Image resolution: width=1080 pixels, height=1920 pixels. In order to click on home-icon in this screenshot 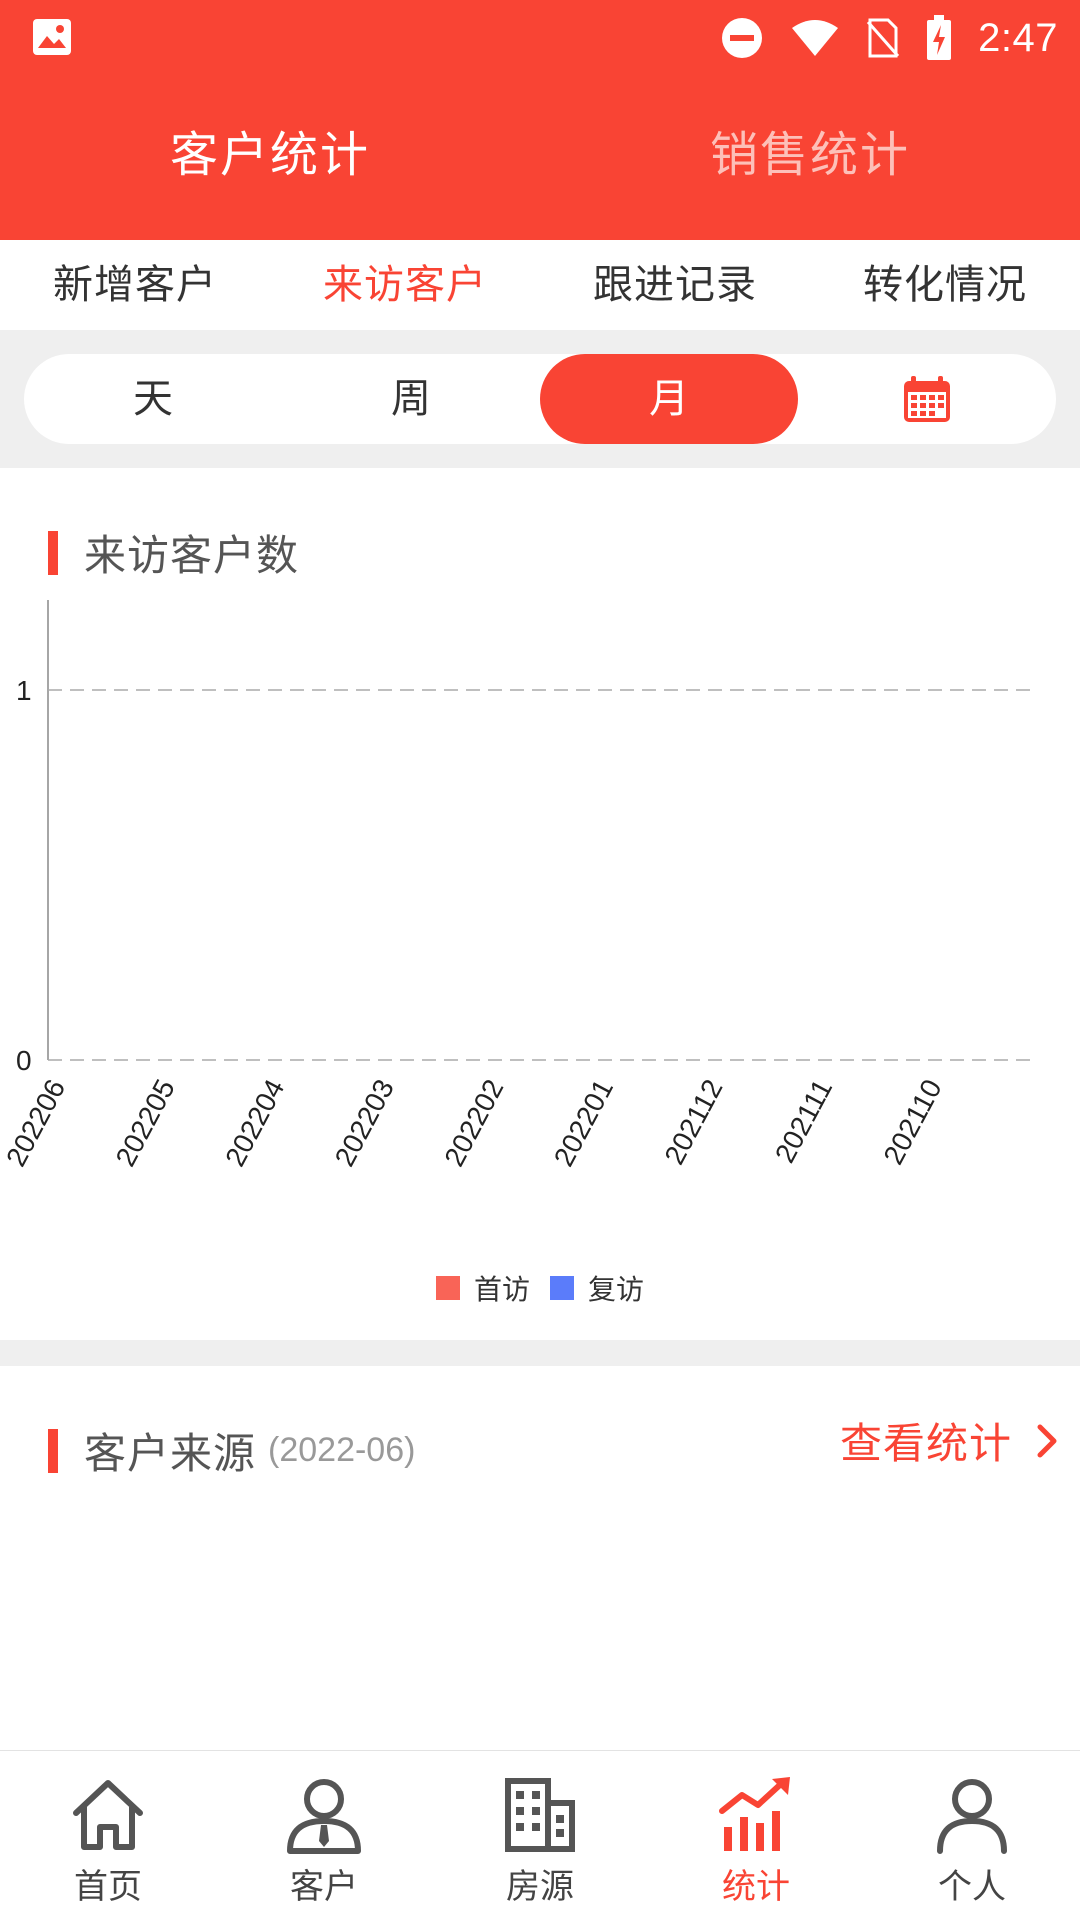, I will do `click(108, 1815)`.